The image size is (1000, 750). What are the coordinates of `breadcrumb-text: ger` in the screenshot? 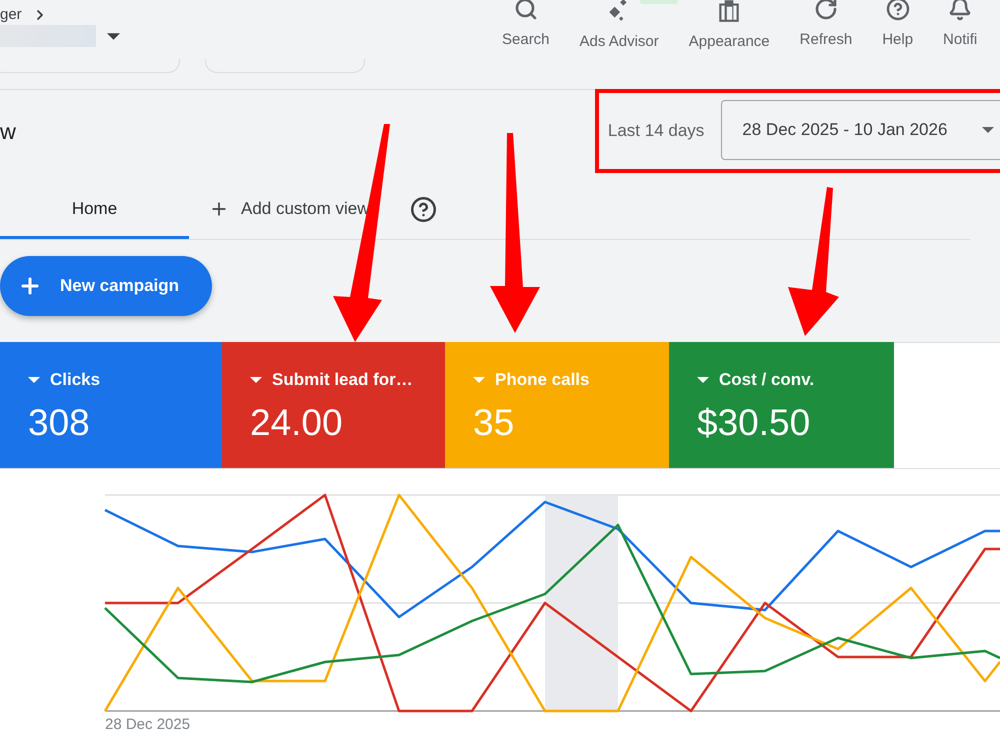 It's located at (11, 15).